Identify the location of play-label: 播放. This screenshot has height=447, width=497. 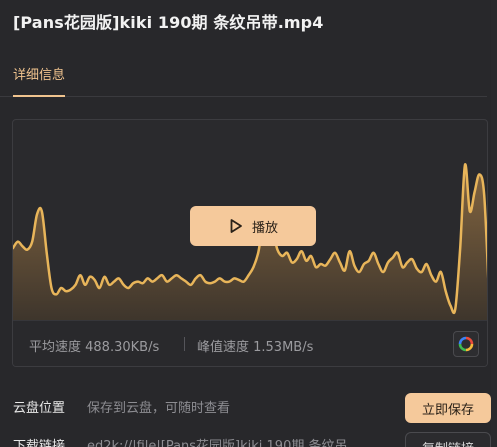
(264, 228).